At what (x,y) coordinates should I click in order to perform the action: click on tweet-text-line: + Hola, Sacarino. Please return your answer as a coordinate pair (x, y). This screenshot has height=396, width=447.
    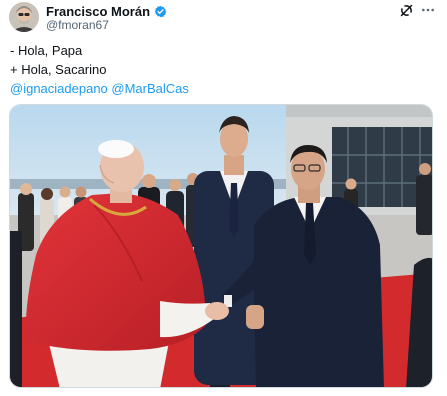
    Looking at the image, I should click on (58, 69).